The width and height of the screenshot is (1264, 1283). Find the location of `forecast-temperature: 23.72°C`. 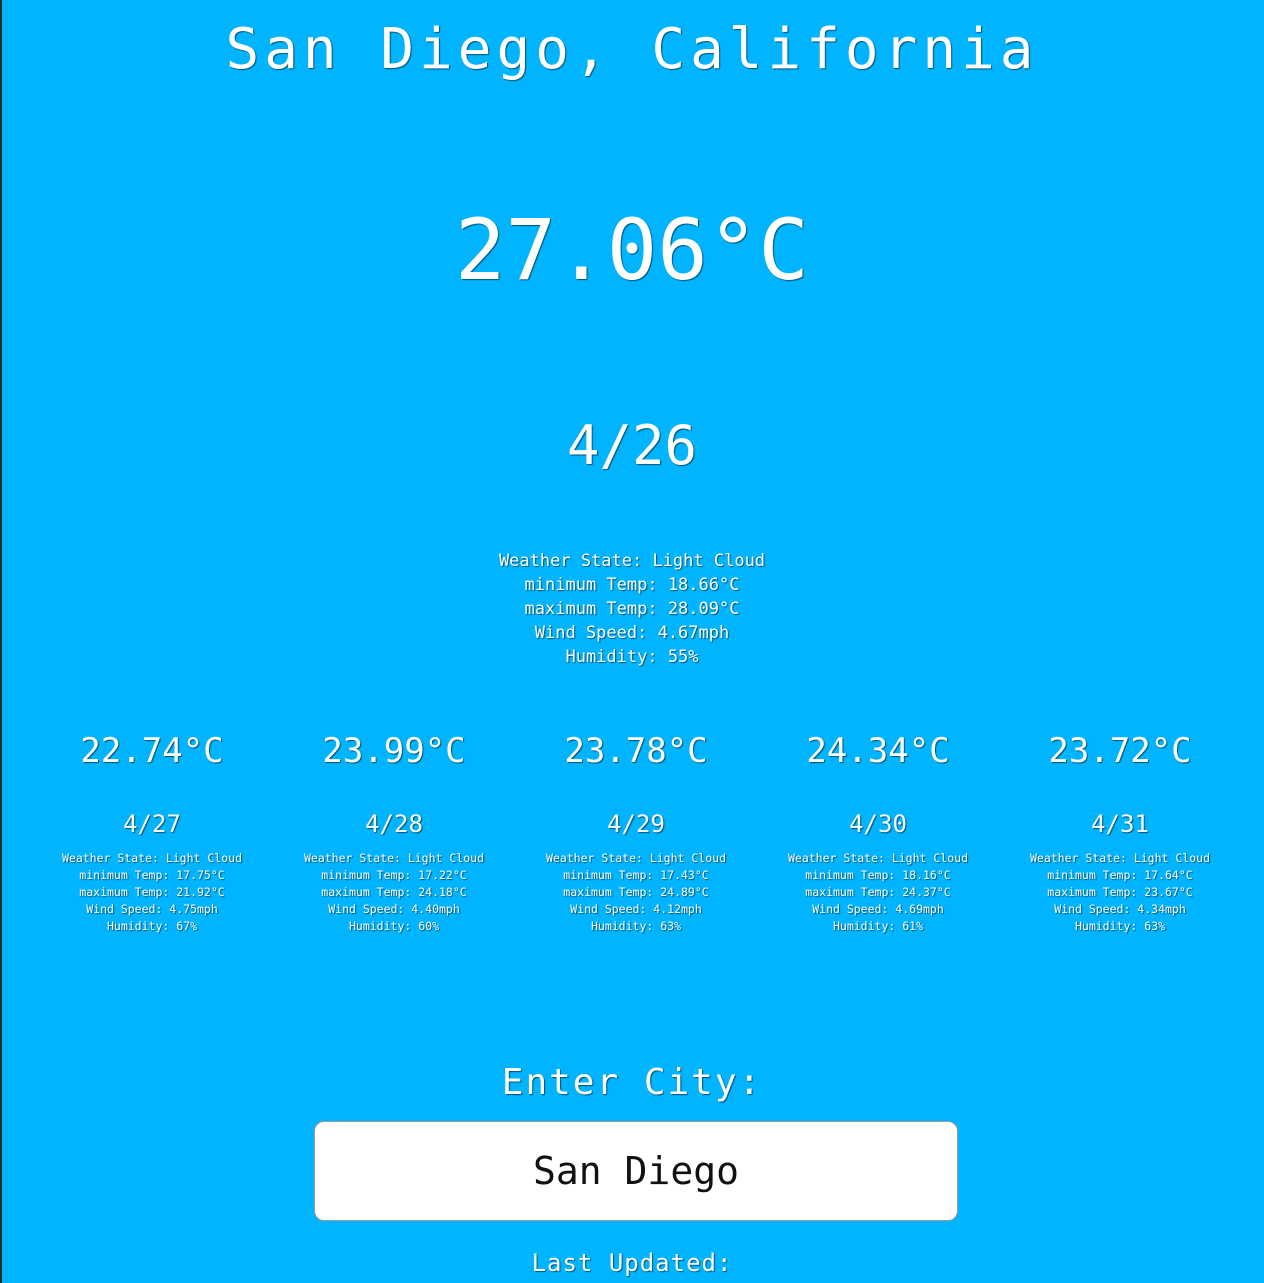

forecast-temperature: 23.72°C is located at coordinates (1120, 751).